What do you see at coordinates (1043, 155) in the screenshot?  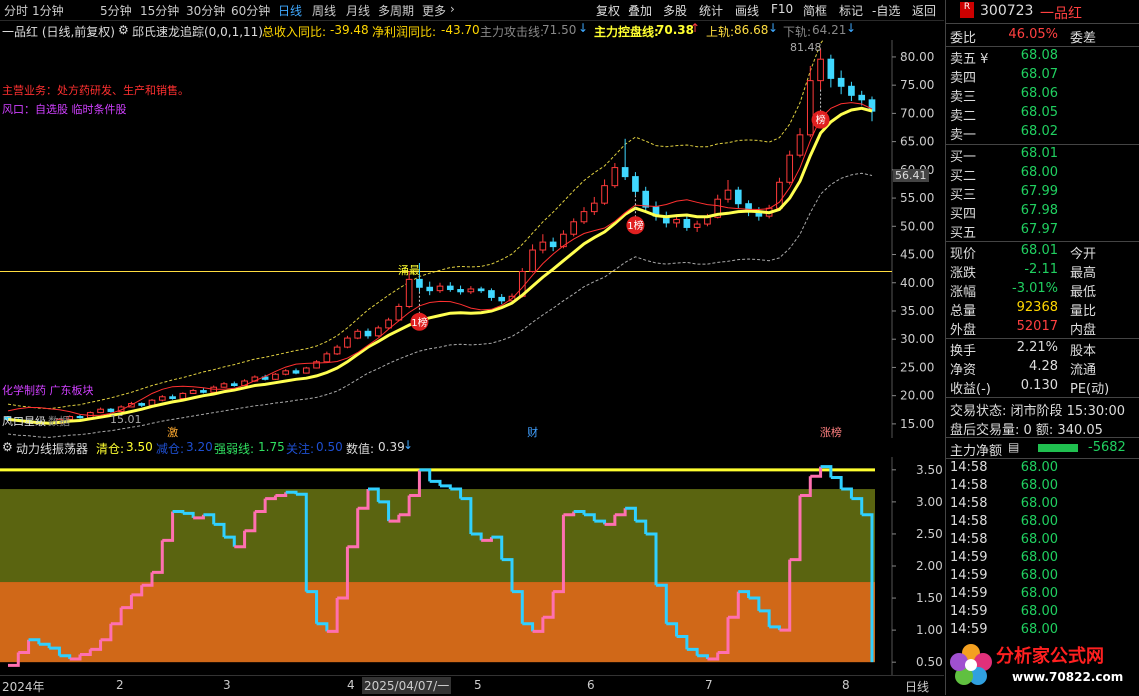 I see `bid-row: 买一 68.01` at bounding box center [1043, 155].